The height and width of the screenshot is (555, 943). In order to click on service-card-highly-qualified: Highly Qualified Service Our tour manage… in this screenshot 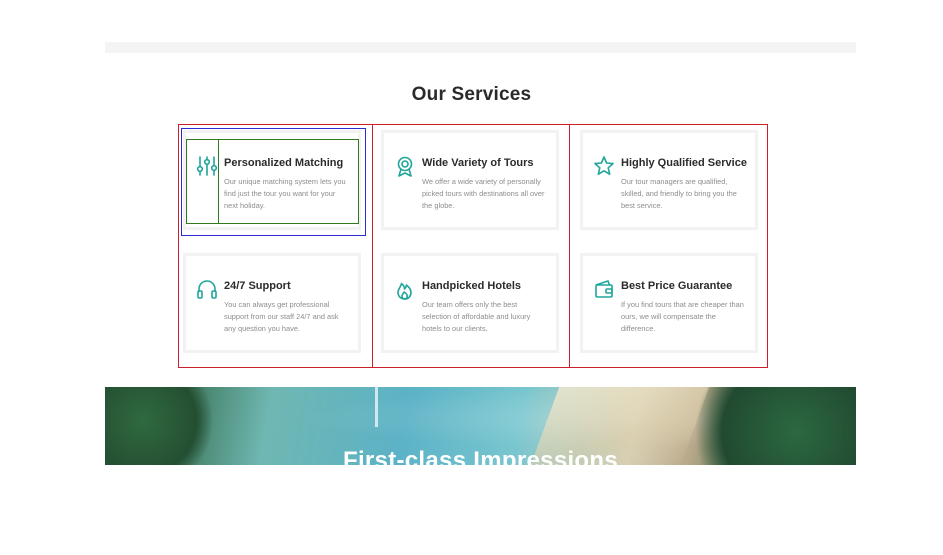, I will do `click(669, 180)`.